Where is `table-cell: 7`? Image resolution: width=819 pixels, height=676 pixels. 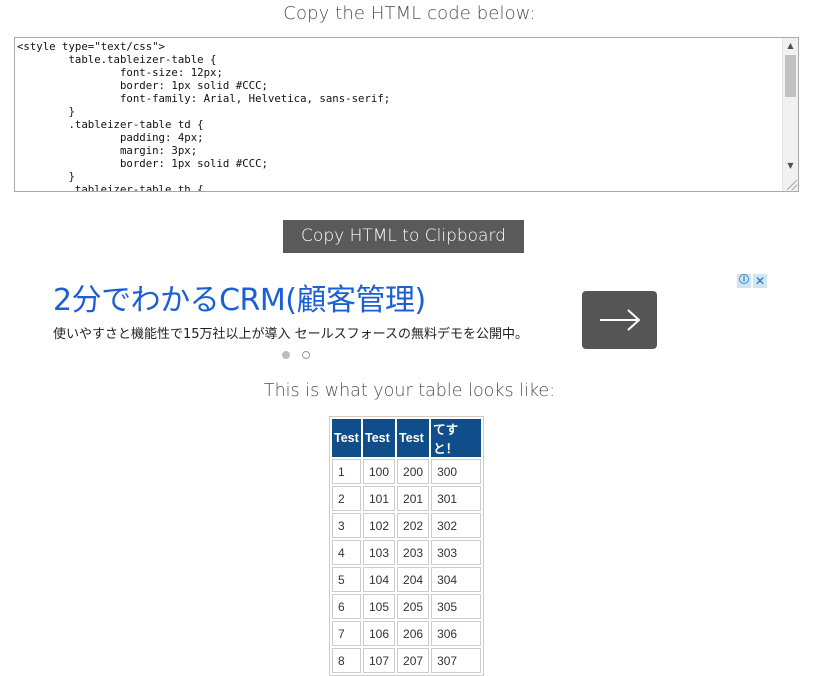
table-cell: 7 is located at coordinates (346, 633).